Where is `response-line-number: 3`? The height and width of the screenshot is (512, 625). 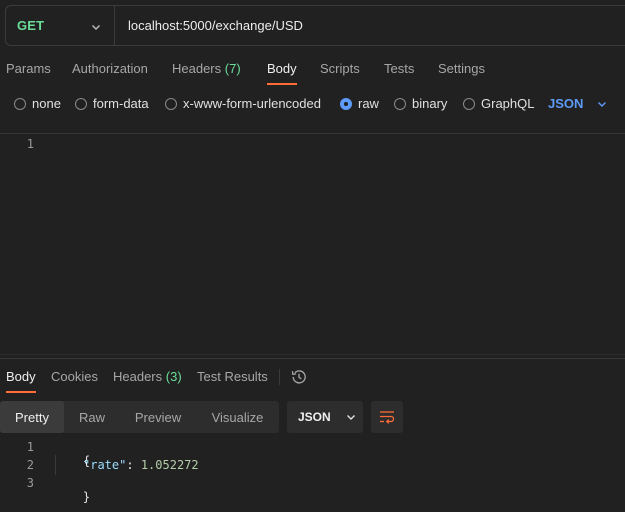
response-line-number: 3 is located at coordinates (30, 483).